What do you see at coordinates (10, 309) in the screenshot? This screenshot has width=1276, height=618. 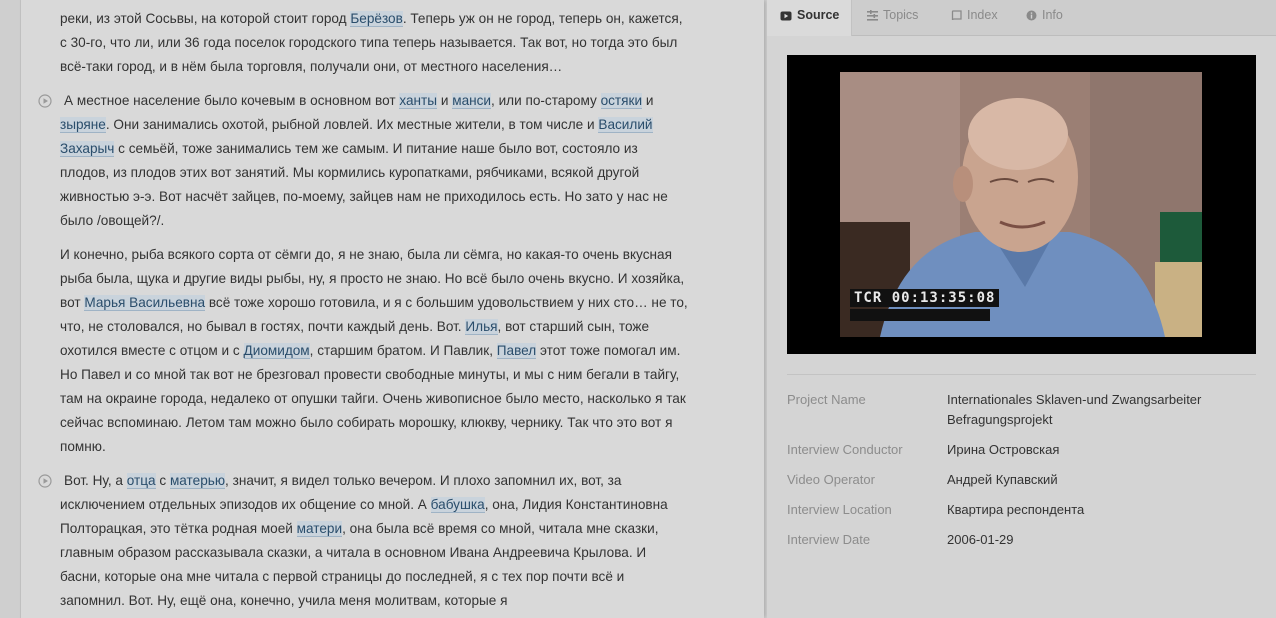 I see `left-gutter` at bounding box center [10, 309].